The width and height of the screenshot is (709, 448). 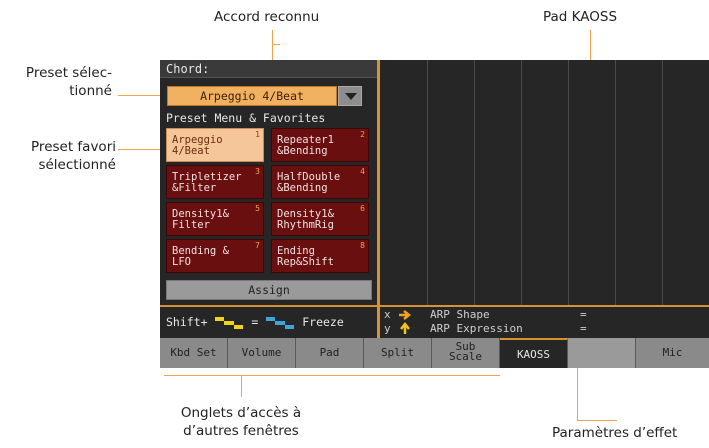 I want to click on callout-preset-favori: Preset favori sélectionné, so click(x=62, y=156).